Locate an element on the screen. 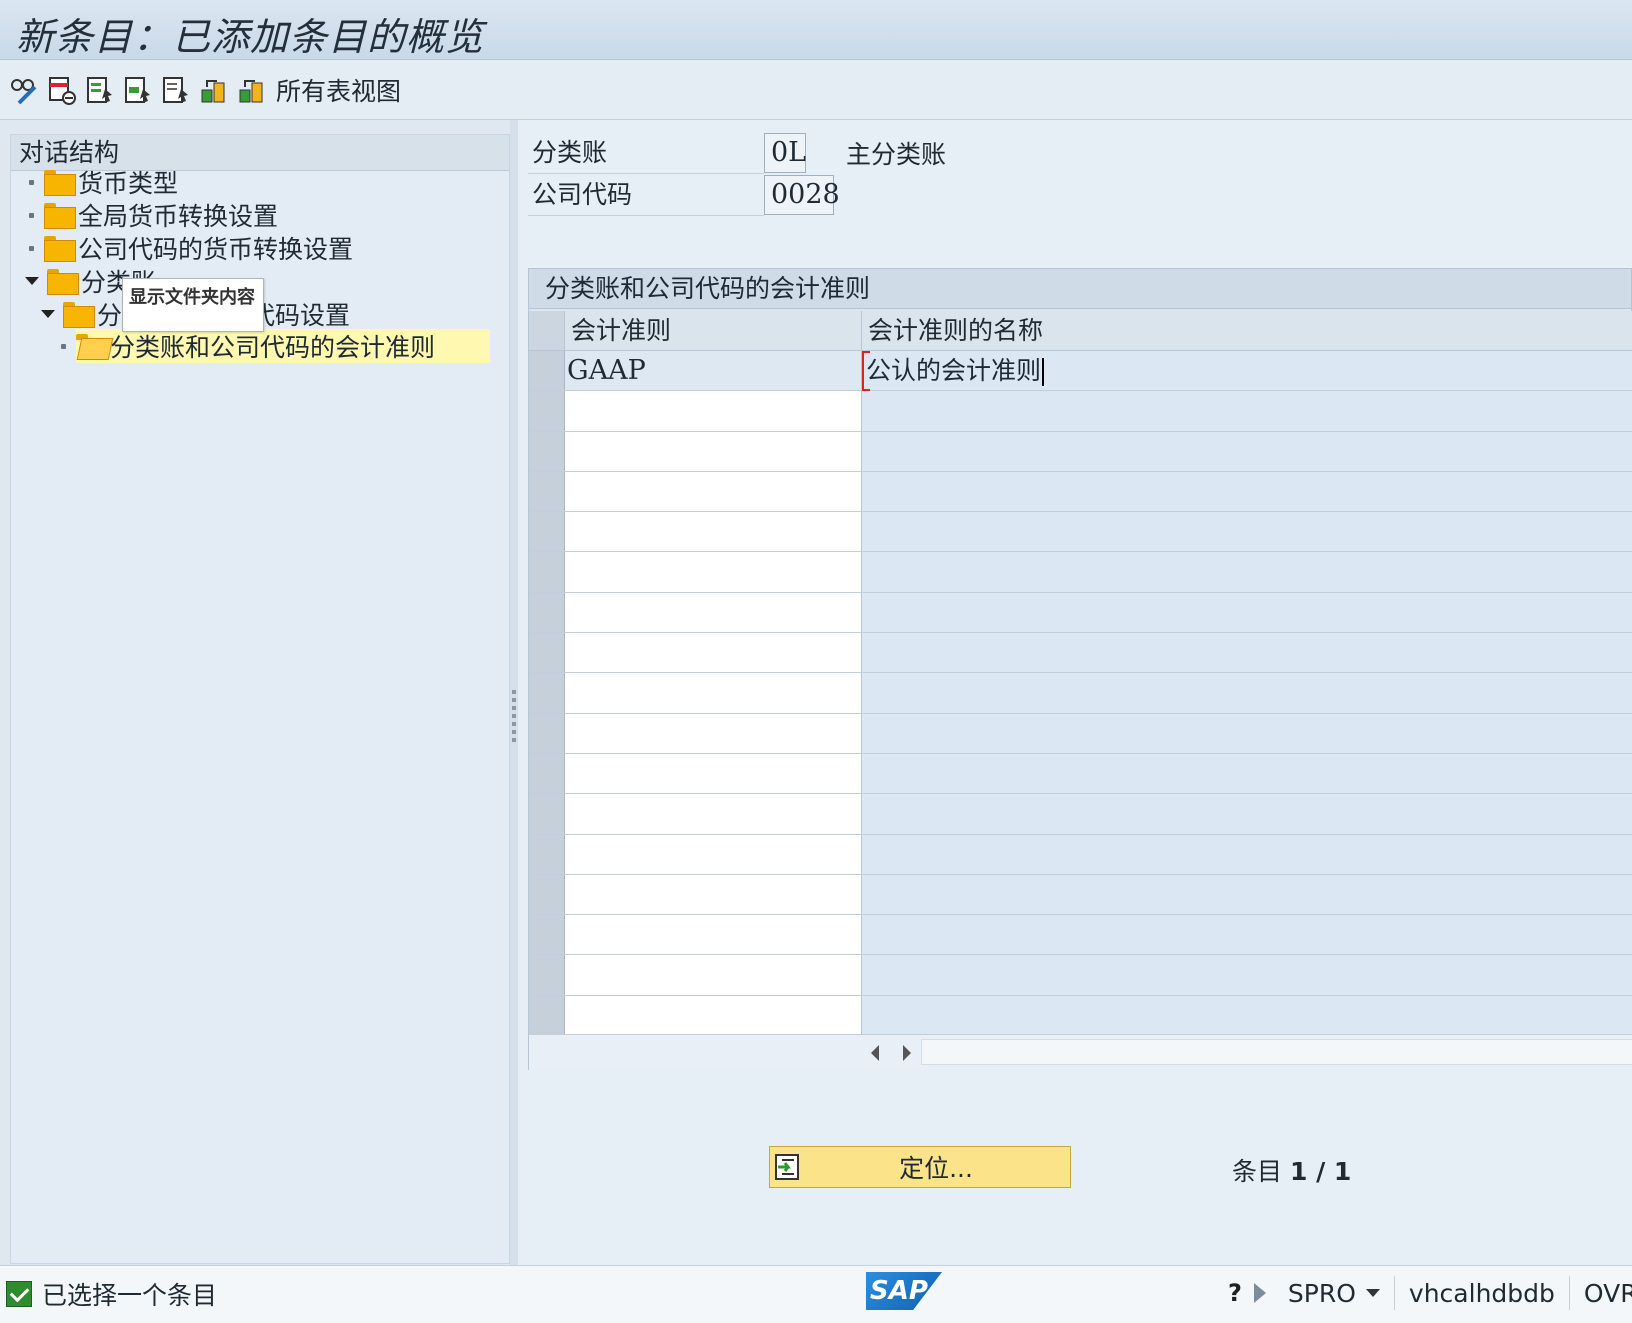 The image size is (1632, 1323). configure-icon is located at coordinates (214, 90).